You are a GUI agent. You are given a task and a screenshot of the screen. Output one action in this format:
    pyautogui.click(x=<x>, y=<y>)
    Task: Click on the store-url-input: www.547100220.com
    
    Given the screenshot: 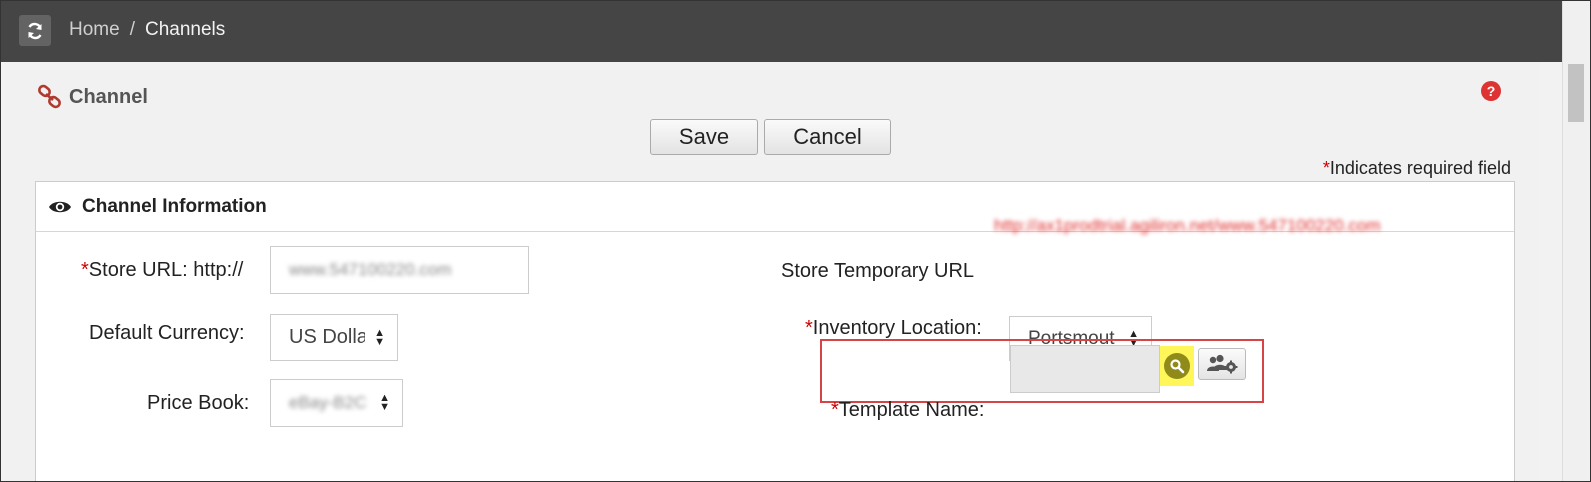 What is the action you would take?
    pyautogui.click(x=399, y=270)
    